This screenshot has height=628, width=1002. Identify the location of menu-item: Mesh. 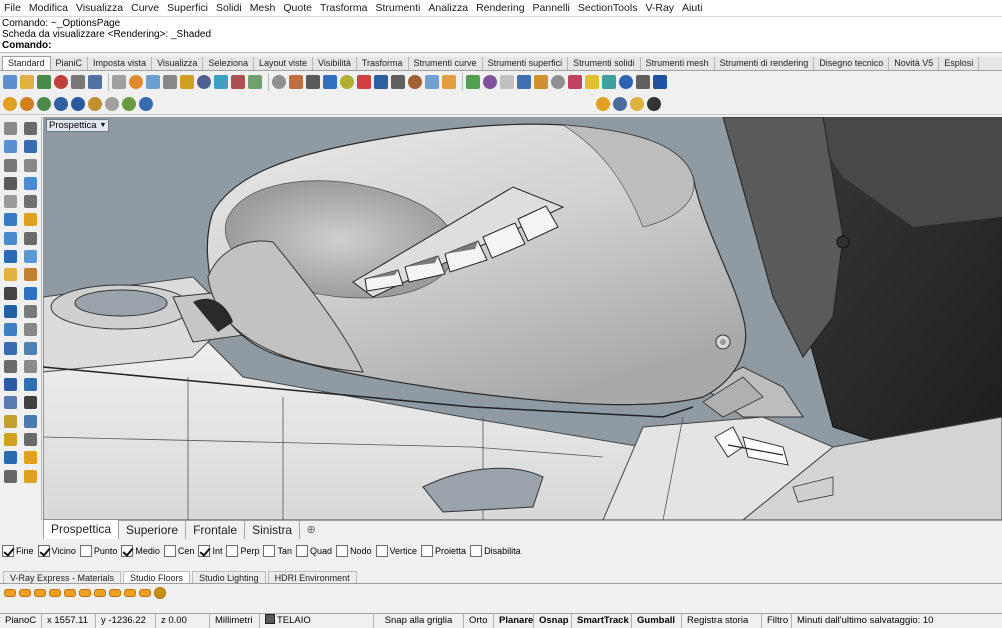
(263, 8).